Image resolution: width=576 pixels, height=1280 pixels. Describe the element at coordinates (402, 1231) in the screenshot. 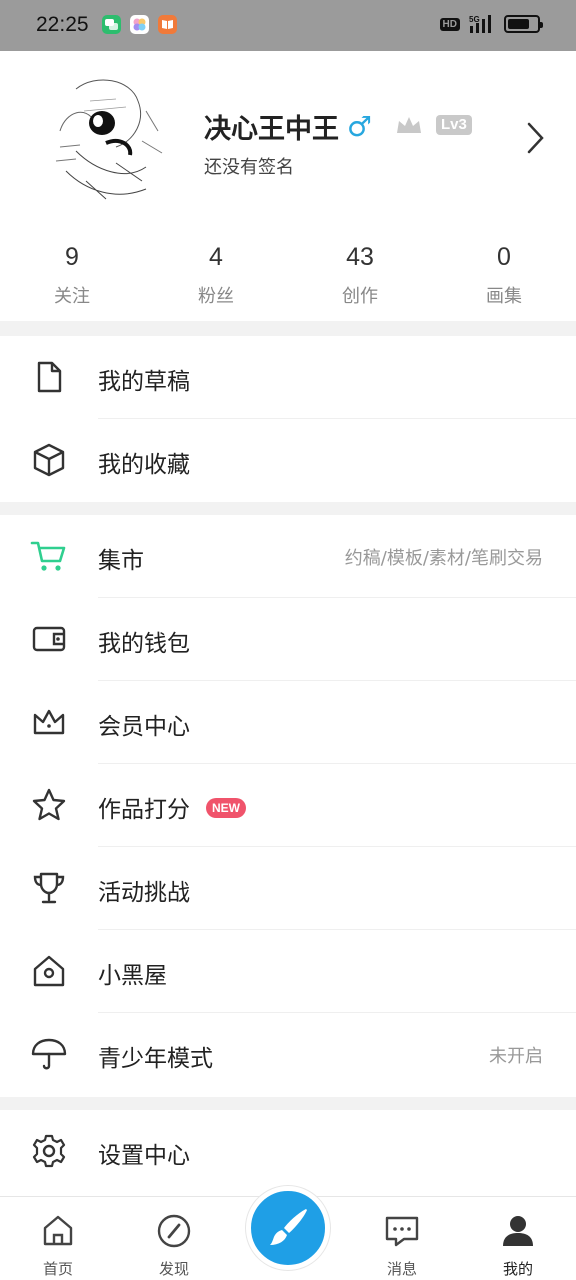

I see `message-icon` at that location.